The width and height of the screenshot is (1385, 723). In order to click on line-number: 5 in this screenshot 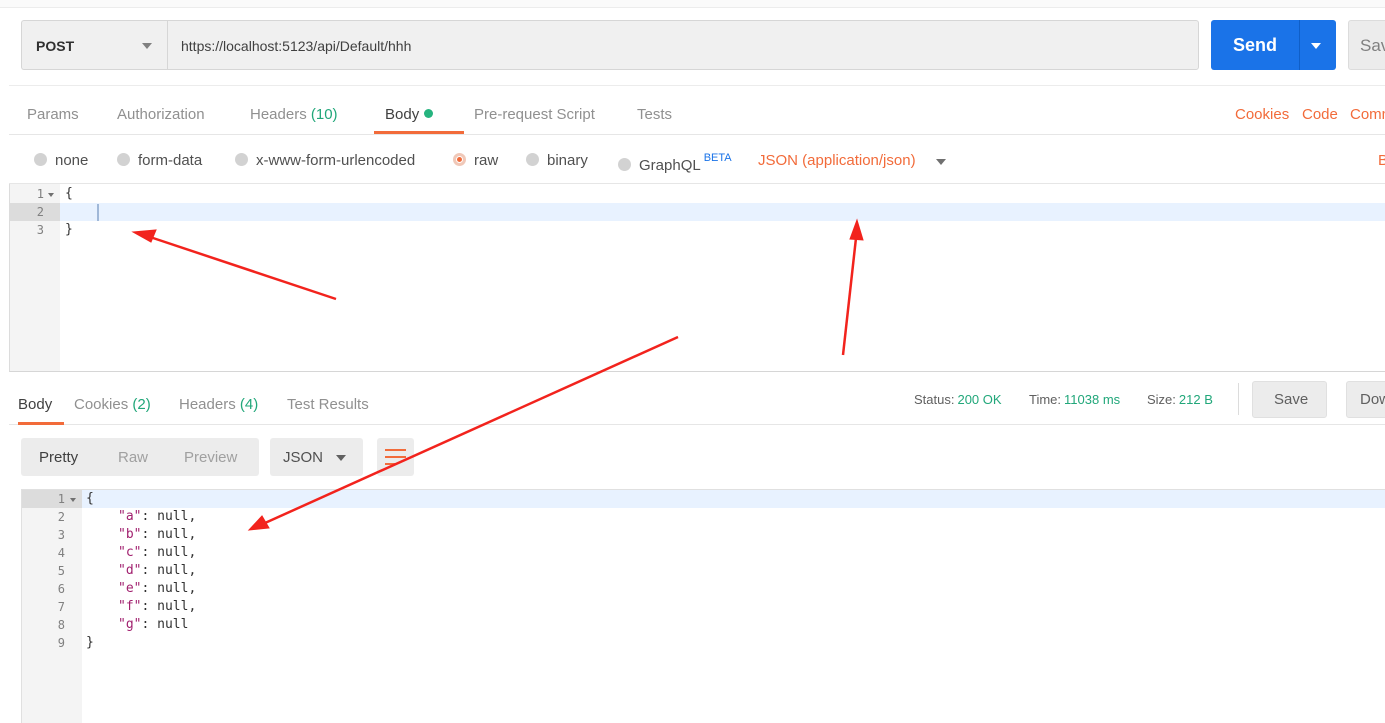, I will do `click(61, 571)`.